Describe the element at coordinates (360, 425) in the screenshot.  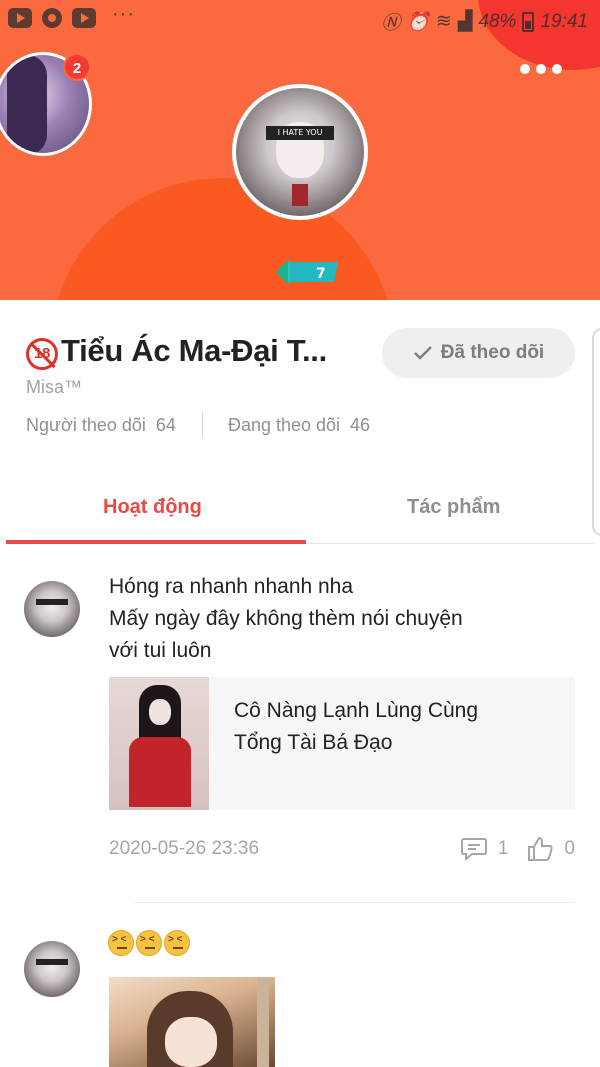
I see `following-count: 46` at that location.